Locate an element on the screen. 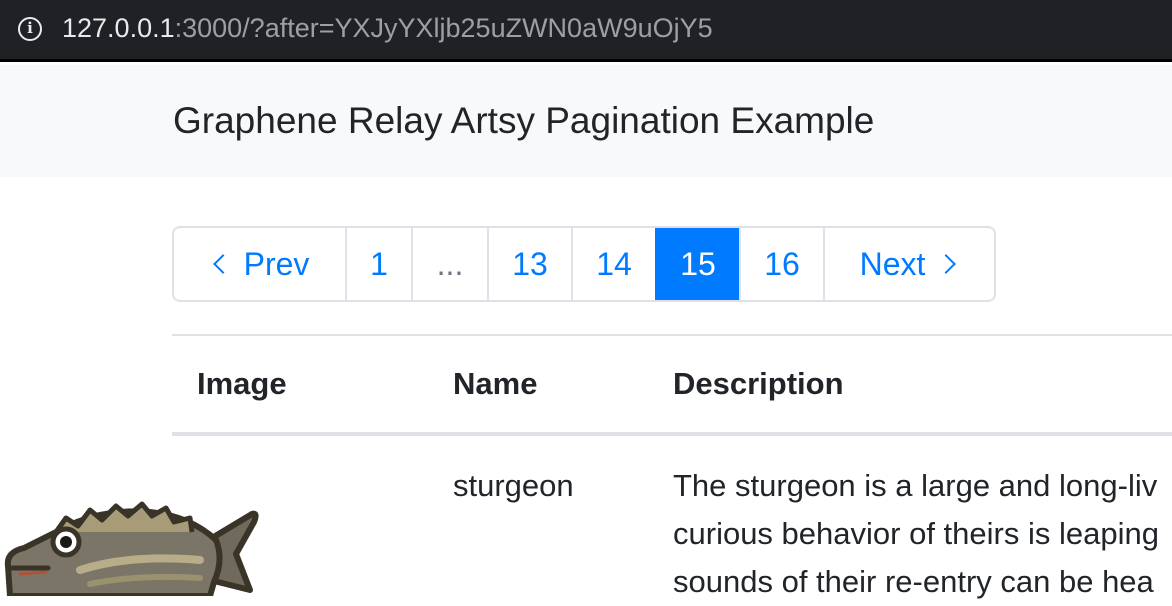 The width and height of the screenshot is (1172, 606). column-header-image: Image is located at coordinates (242, 383).